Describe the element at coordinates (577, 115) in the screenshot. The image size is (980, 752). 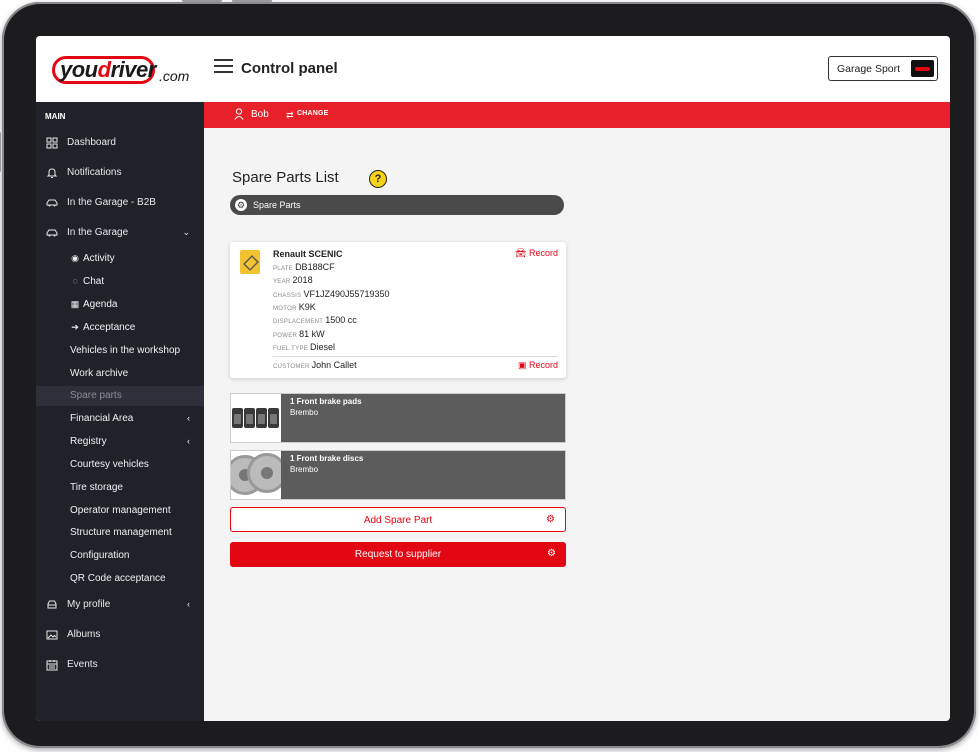
I see `user-bar: Bob ⇄ CHANGE` at that location.